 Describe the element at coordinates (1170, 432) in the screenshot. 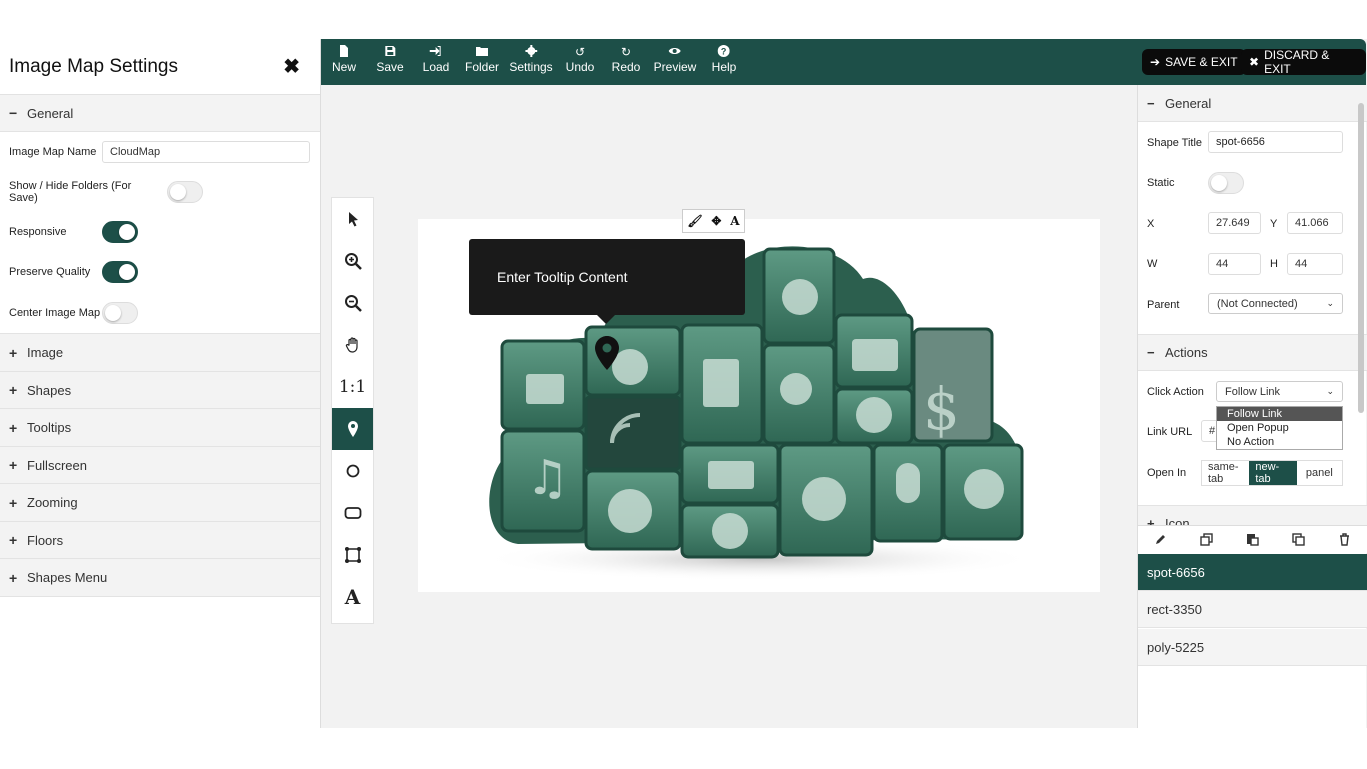

I see `link-url-label: Link URL` at that location.